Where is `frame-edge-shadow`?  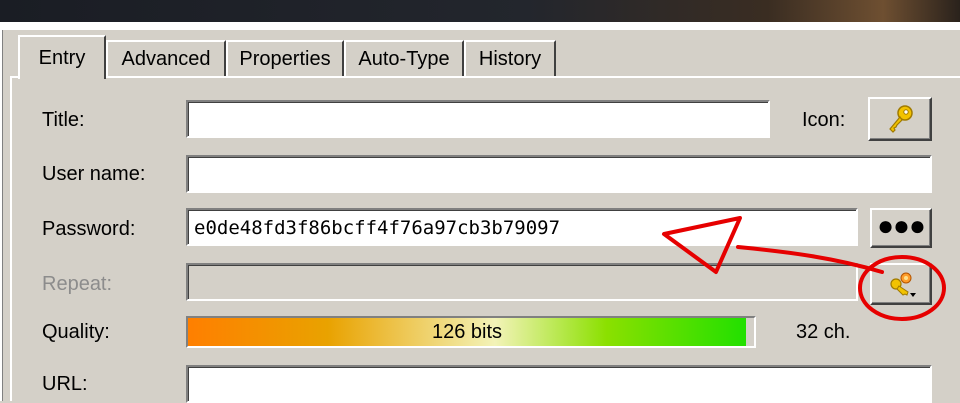
frame-edge-shadow is located at coordinates (2, 215).